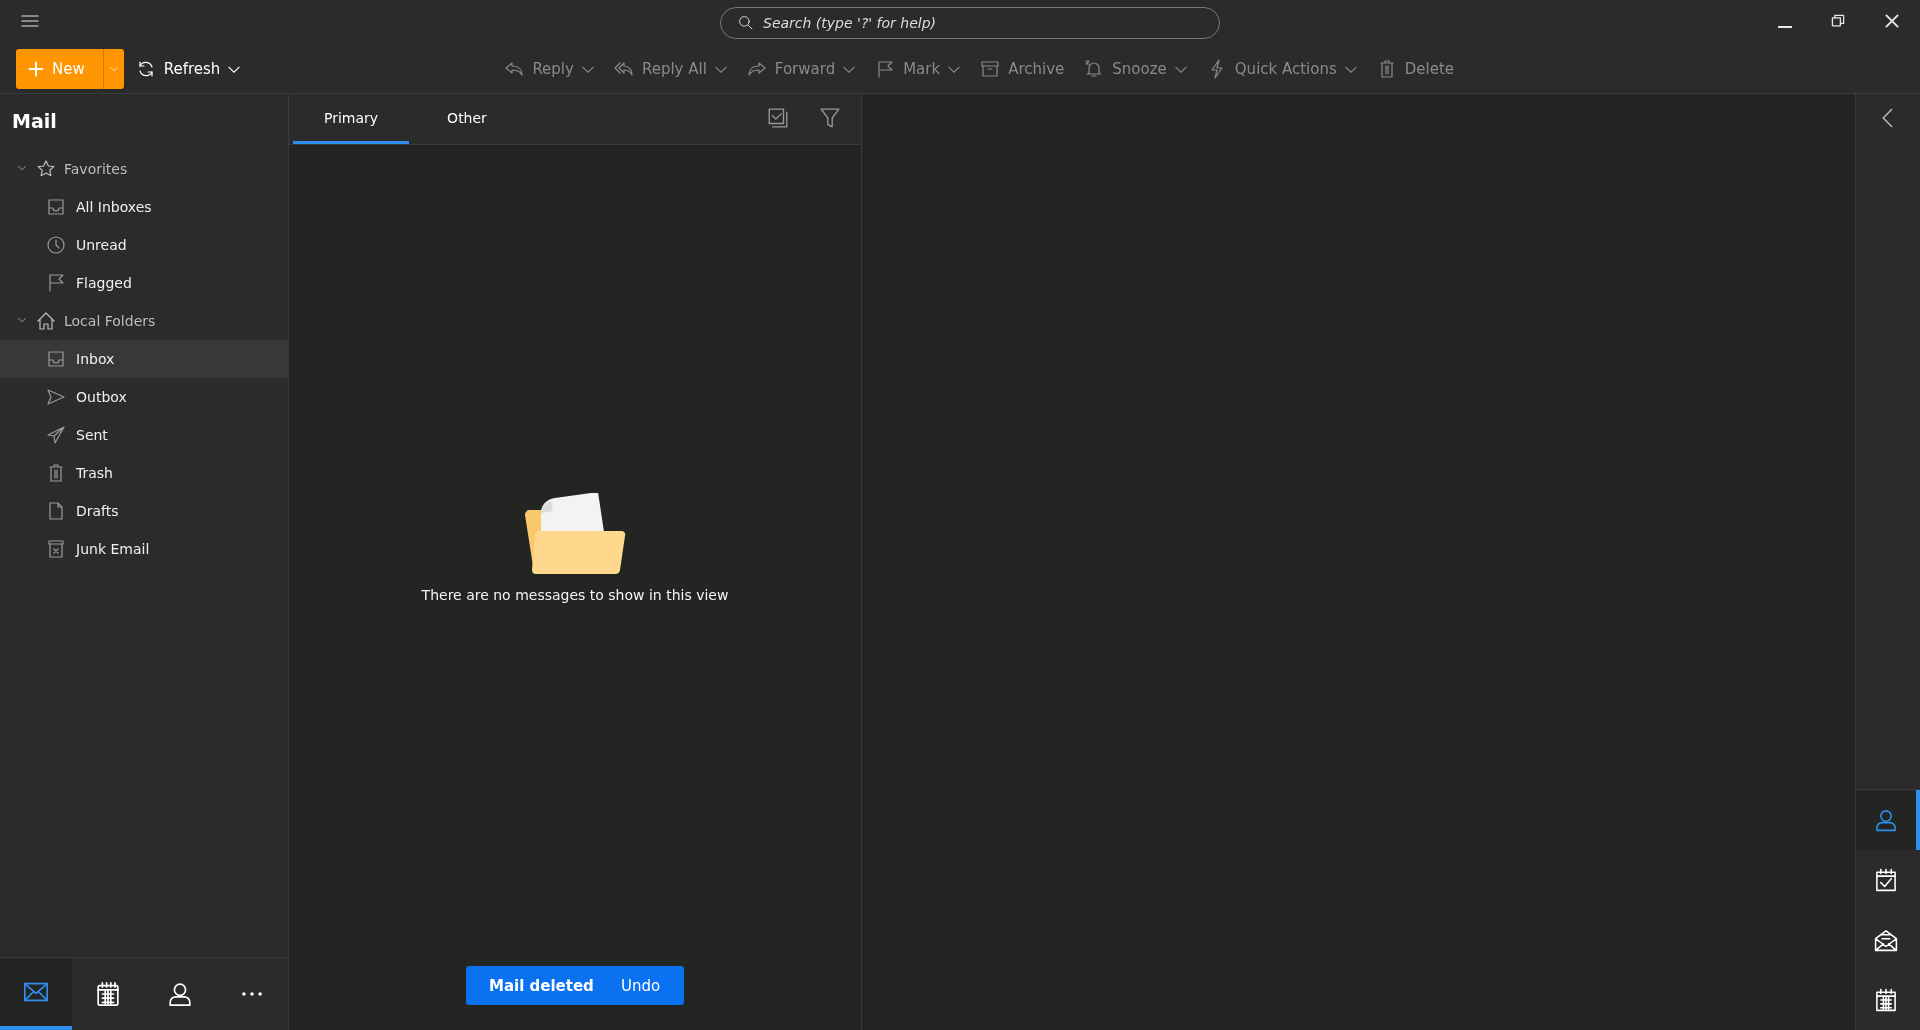  What do you see at coordinates (188, 69) in the screenshot?
I see `toolbar-button: Refresh` at bounding box center [188, 69].